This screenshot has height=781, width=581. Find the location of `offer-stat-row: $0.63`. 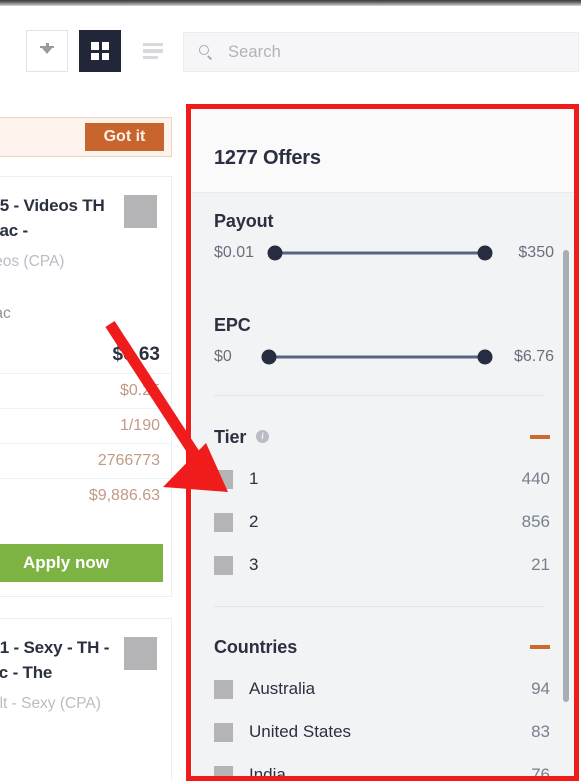

offer-stat-row: $0.63 is located at coordinates (86, 354).